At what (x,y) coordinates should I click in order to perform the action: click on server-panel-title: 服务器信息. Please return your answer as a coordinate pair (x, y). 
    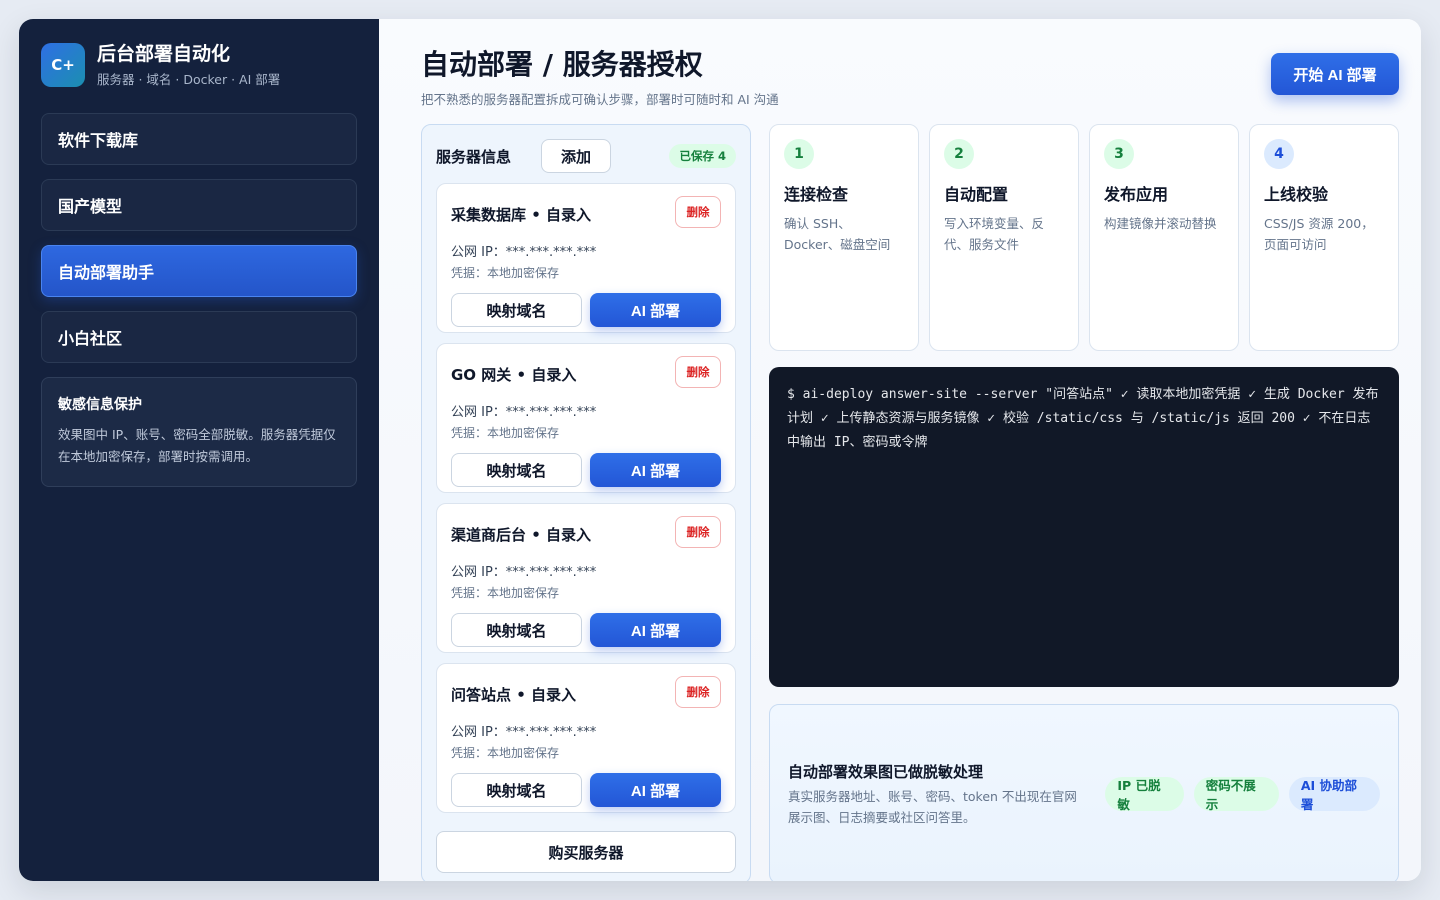
    Looking at the image, I should click on (474, 156).